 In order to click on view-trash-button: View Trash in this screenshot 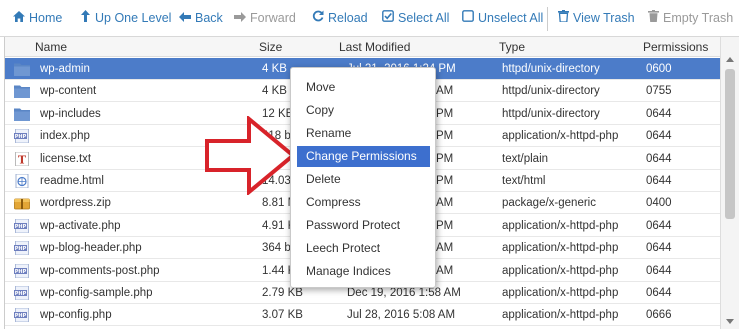, I will do `click(595, 18)`.